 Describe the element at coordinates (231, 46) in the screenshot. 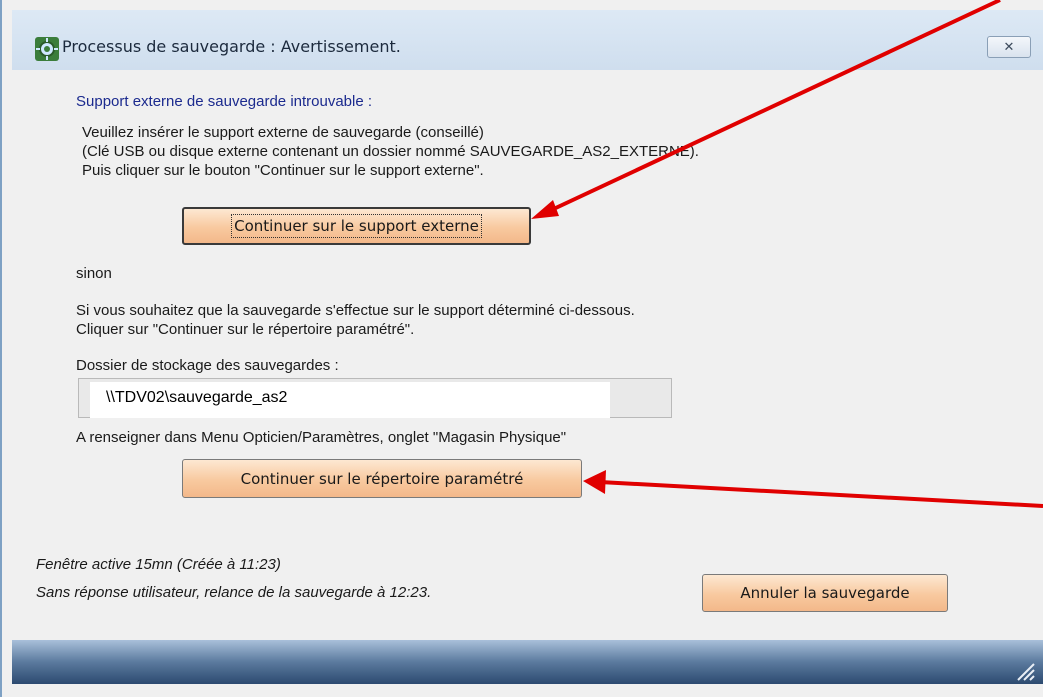

I see `window-title: Processus de sauvegarde : Avertissement.` at that location.